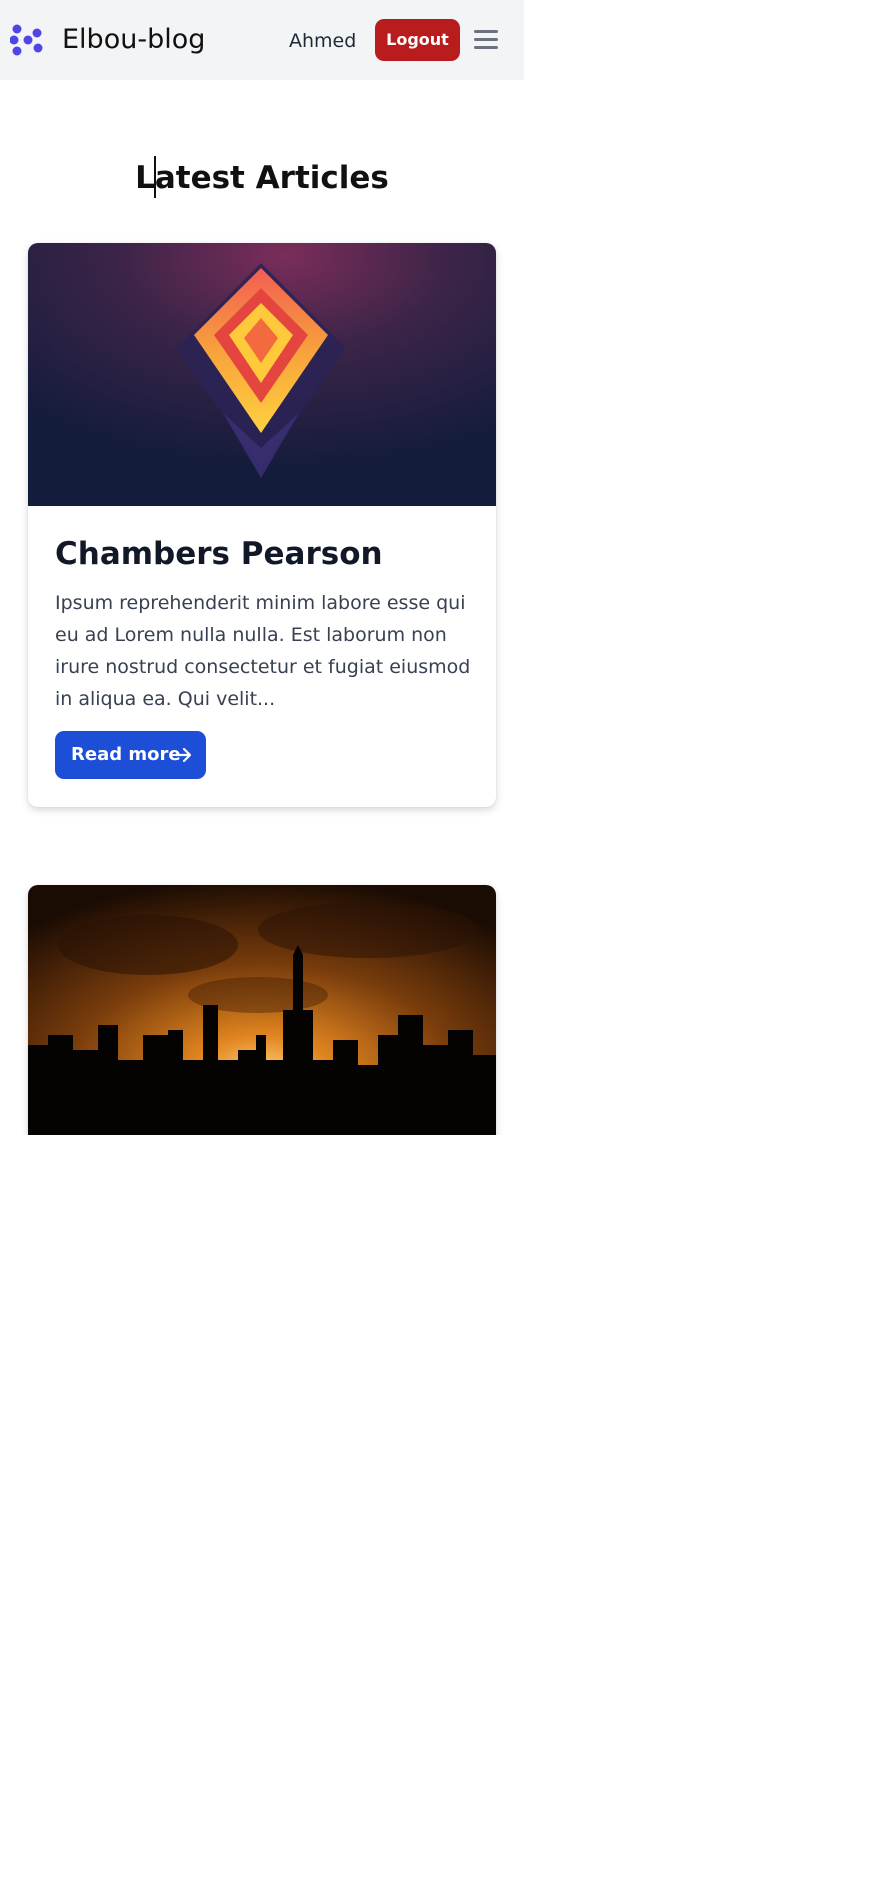 The height and width of the screenshot is (1899, 877). Describe the element at coordinates (486, 40) in the screenshot. I see `hamburger-menu-icon` at that location.